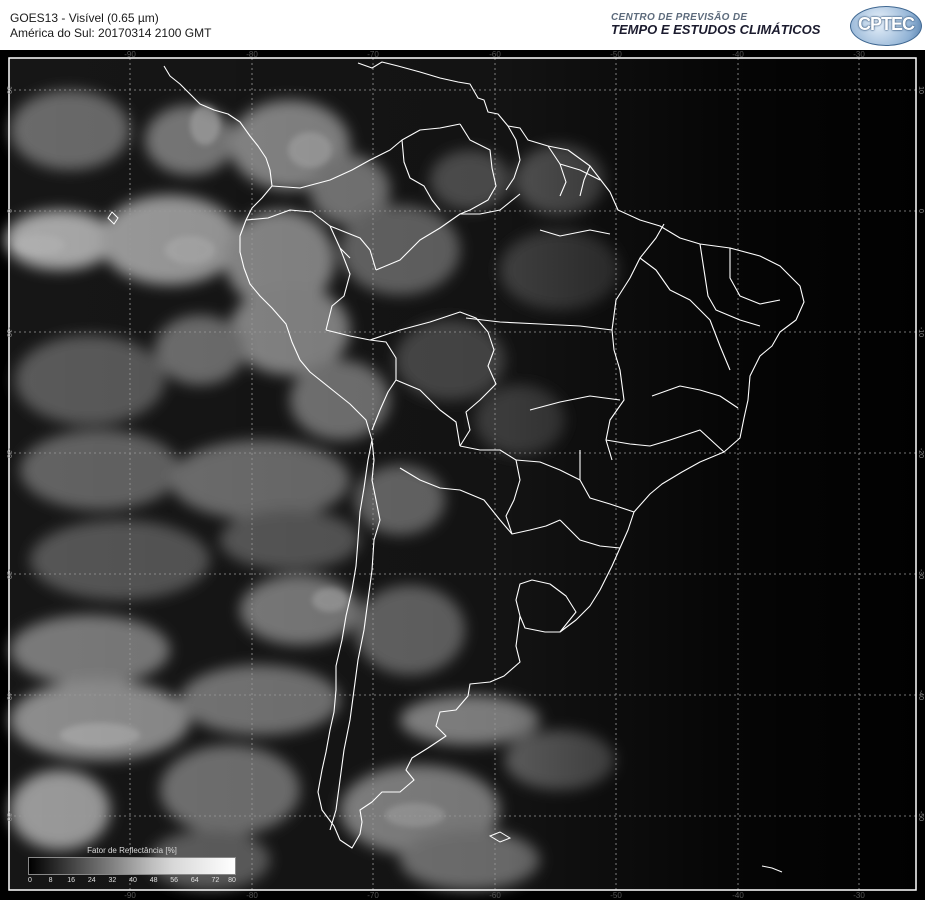 The image size is (925, 900). I want to click on colorbar-title: Fator de Reflectância [%], so click(132, 850).